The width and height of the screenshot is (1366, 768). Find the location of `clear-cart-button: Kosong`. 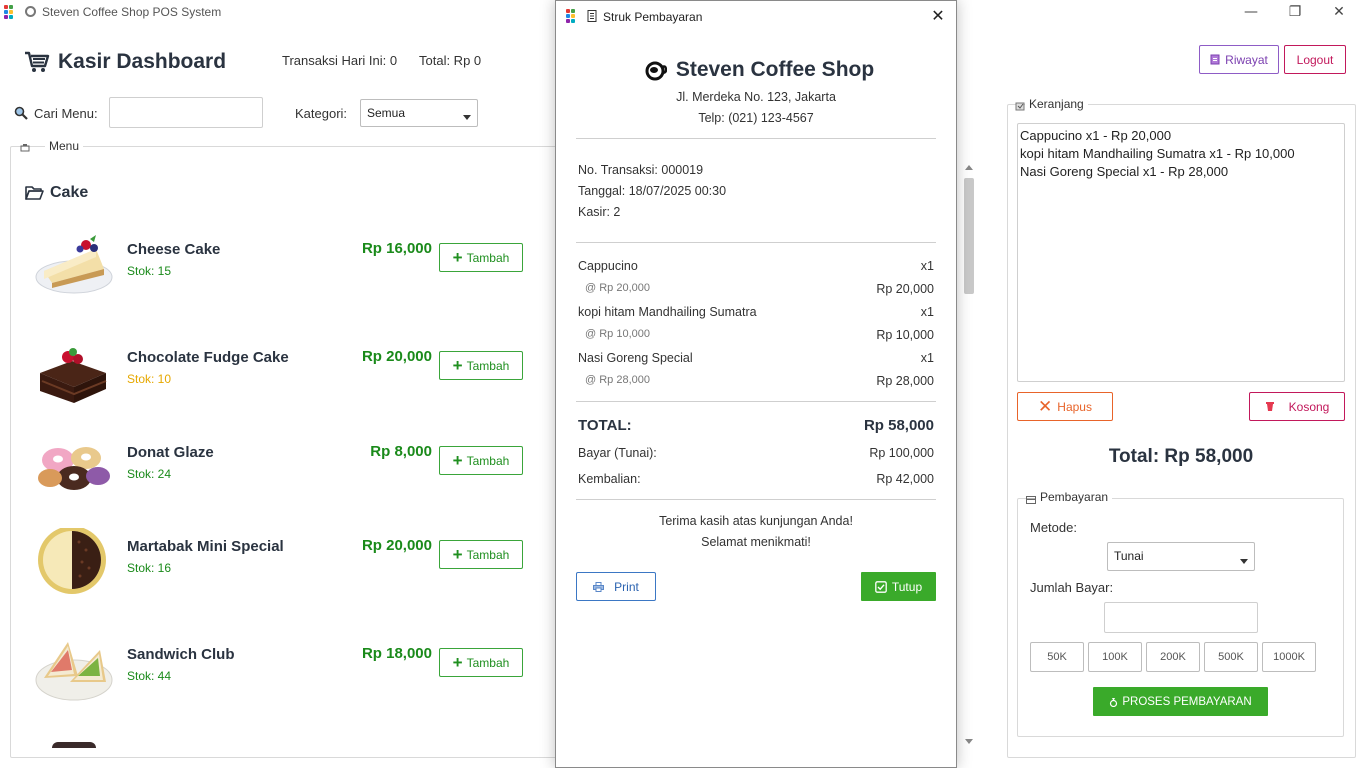

clear-cart-button: Kosong is located at coordinates (1297, 406).